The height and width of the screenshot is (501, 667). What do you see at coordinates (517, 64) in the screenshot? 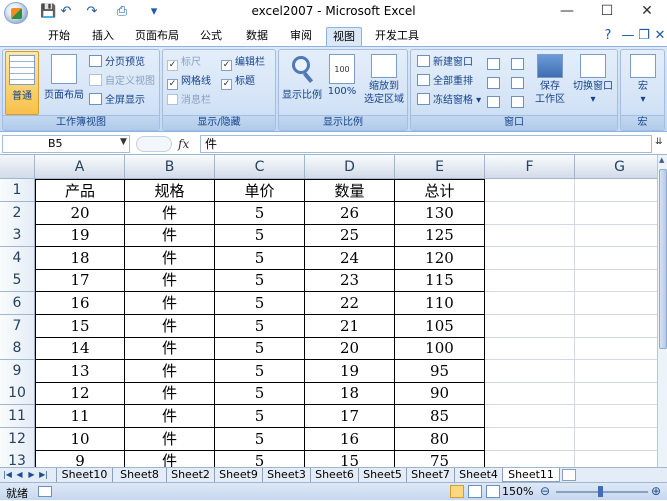
I see `view-side-by-side-icon` at bounding box center [517, 64].